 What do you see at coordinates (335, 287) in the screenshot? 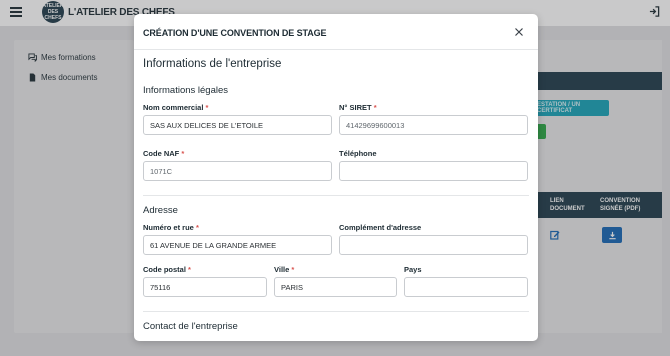
I see `ville-input: PARIS` at bounding box center [335, 287].